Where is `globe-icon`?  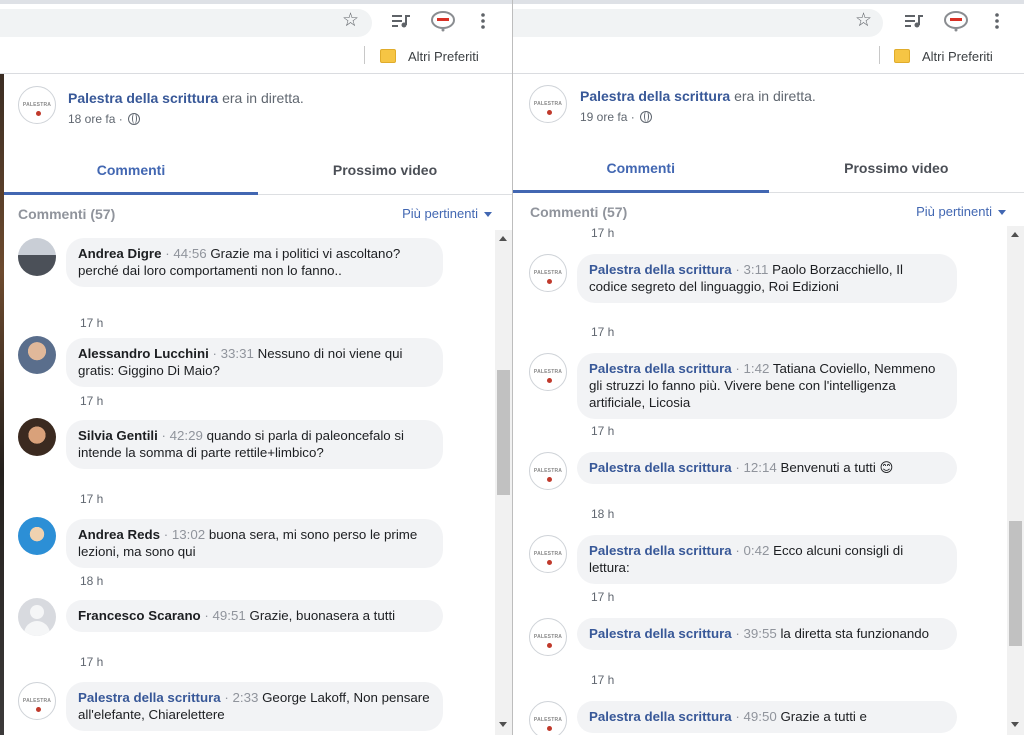
globe-icon is located at coordinates (645, 117).